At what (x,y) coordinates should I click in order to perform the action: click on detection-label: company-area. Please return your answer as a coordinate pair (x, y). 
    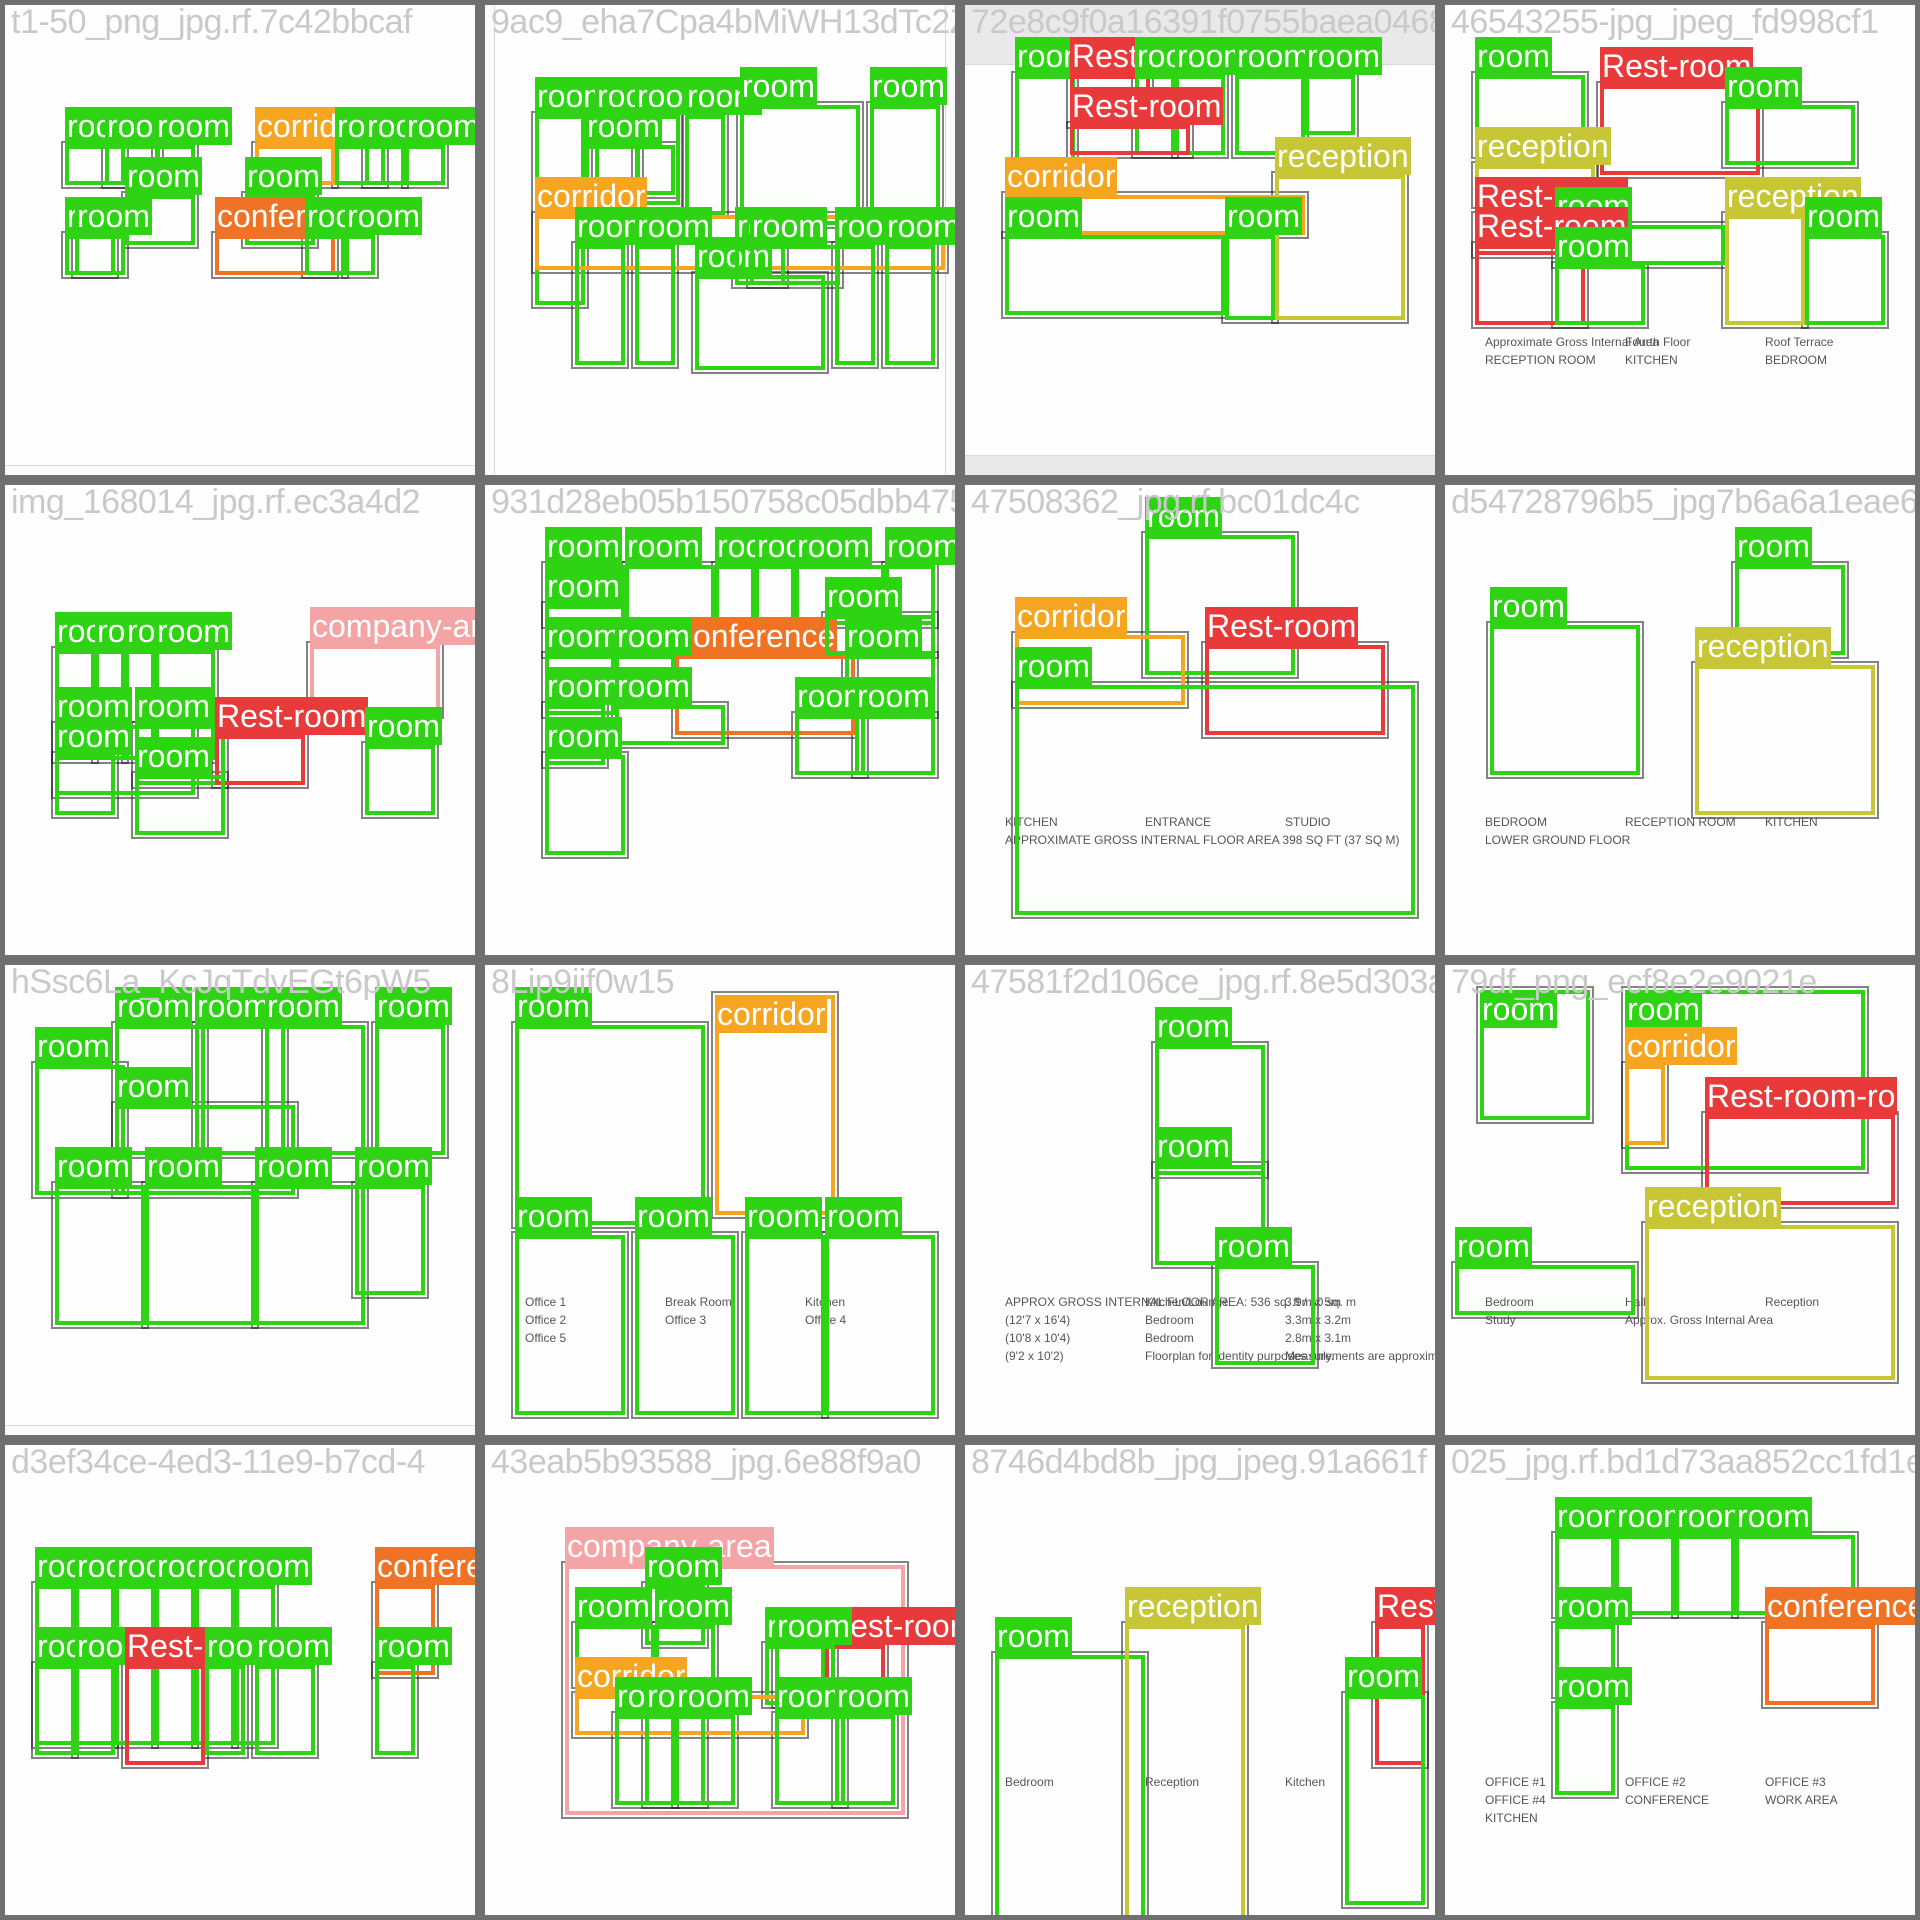
    Looking at the image, I should click on (392, 626).